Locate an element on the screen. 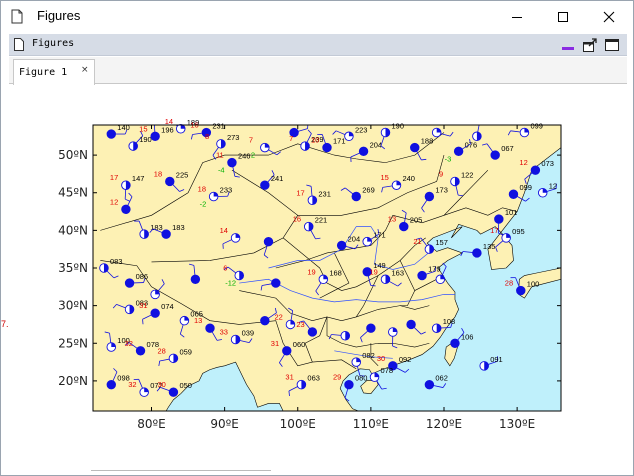 The image size is (634, 476). minimize-button is located at coordinates (517, 16).